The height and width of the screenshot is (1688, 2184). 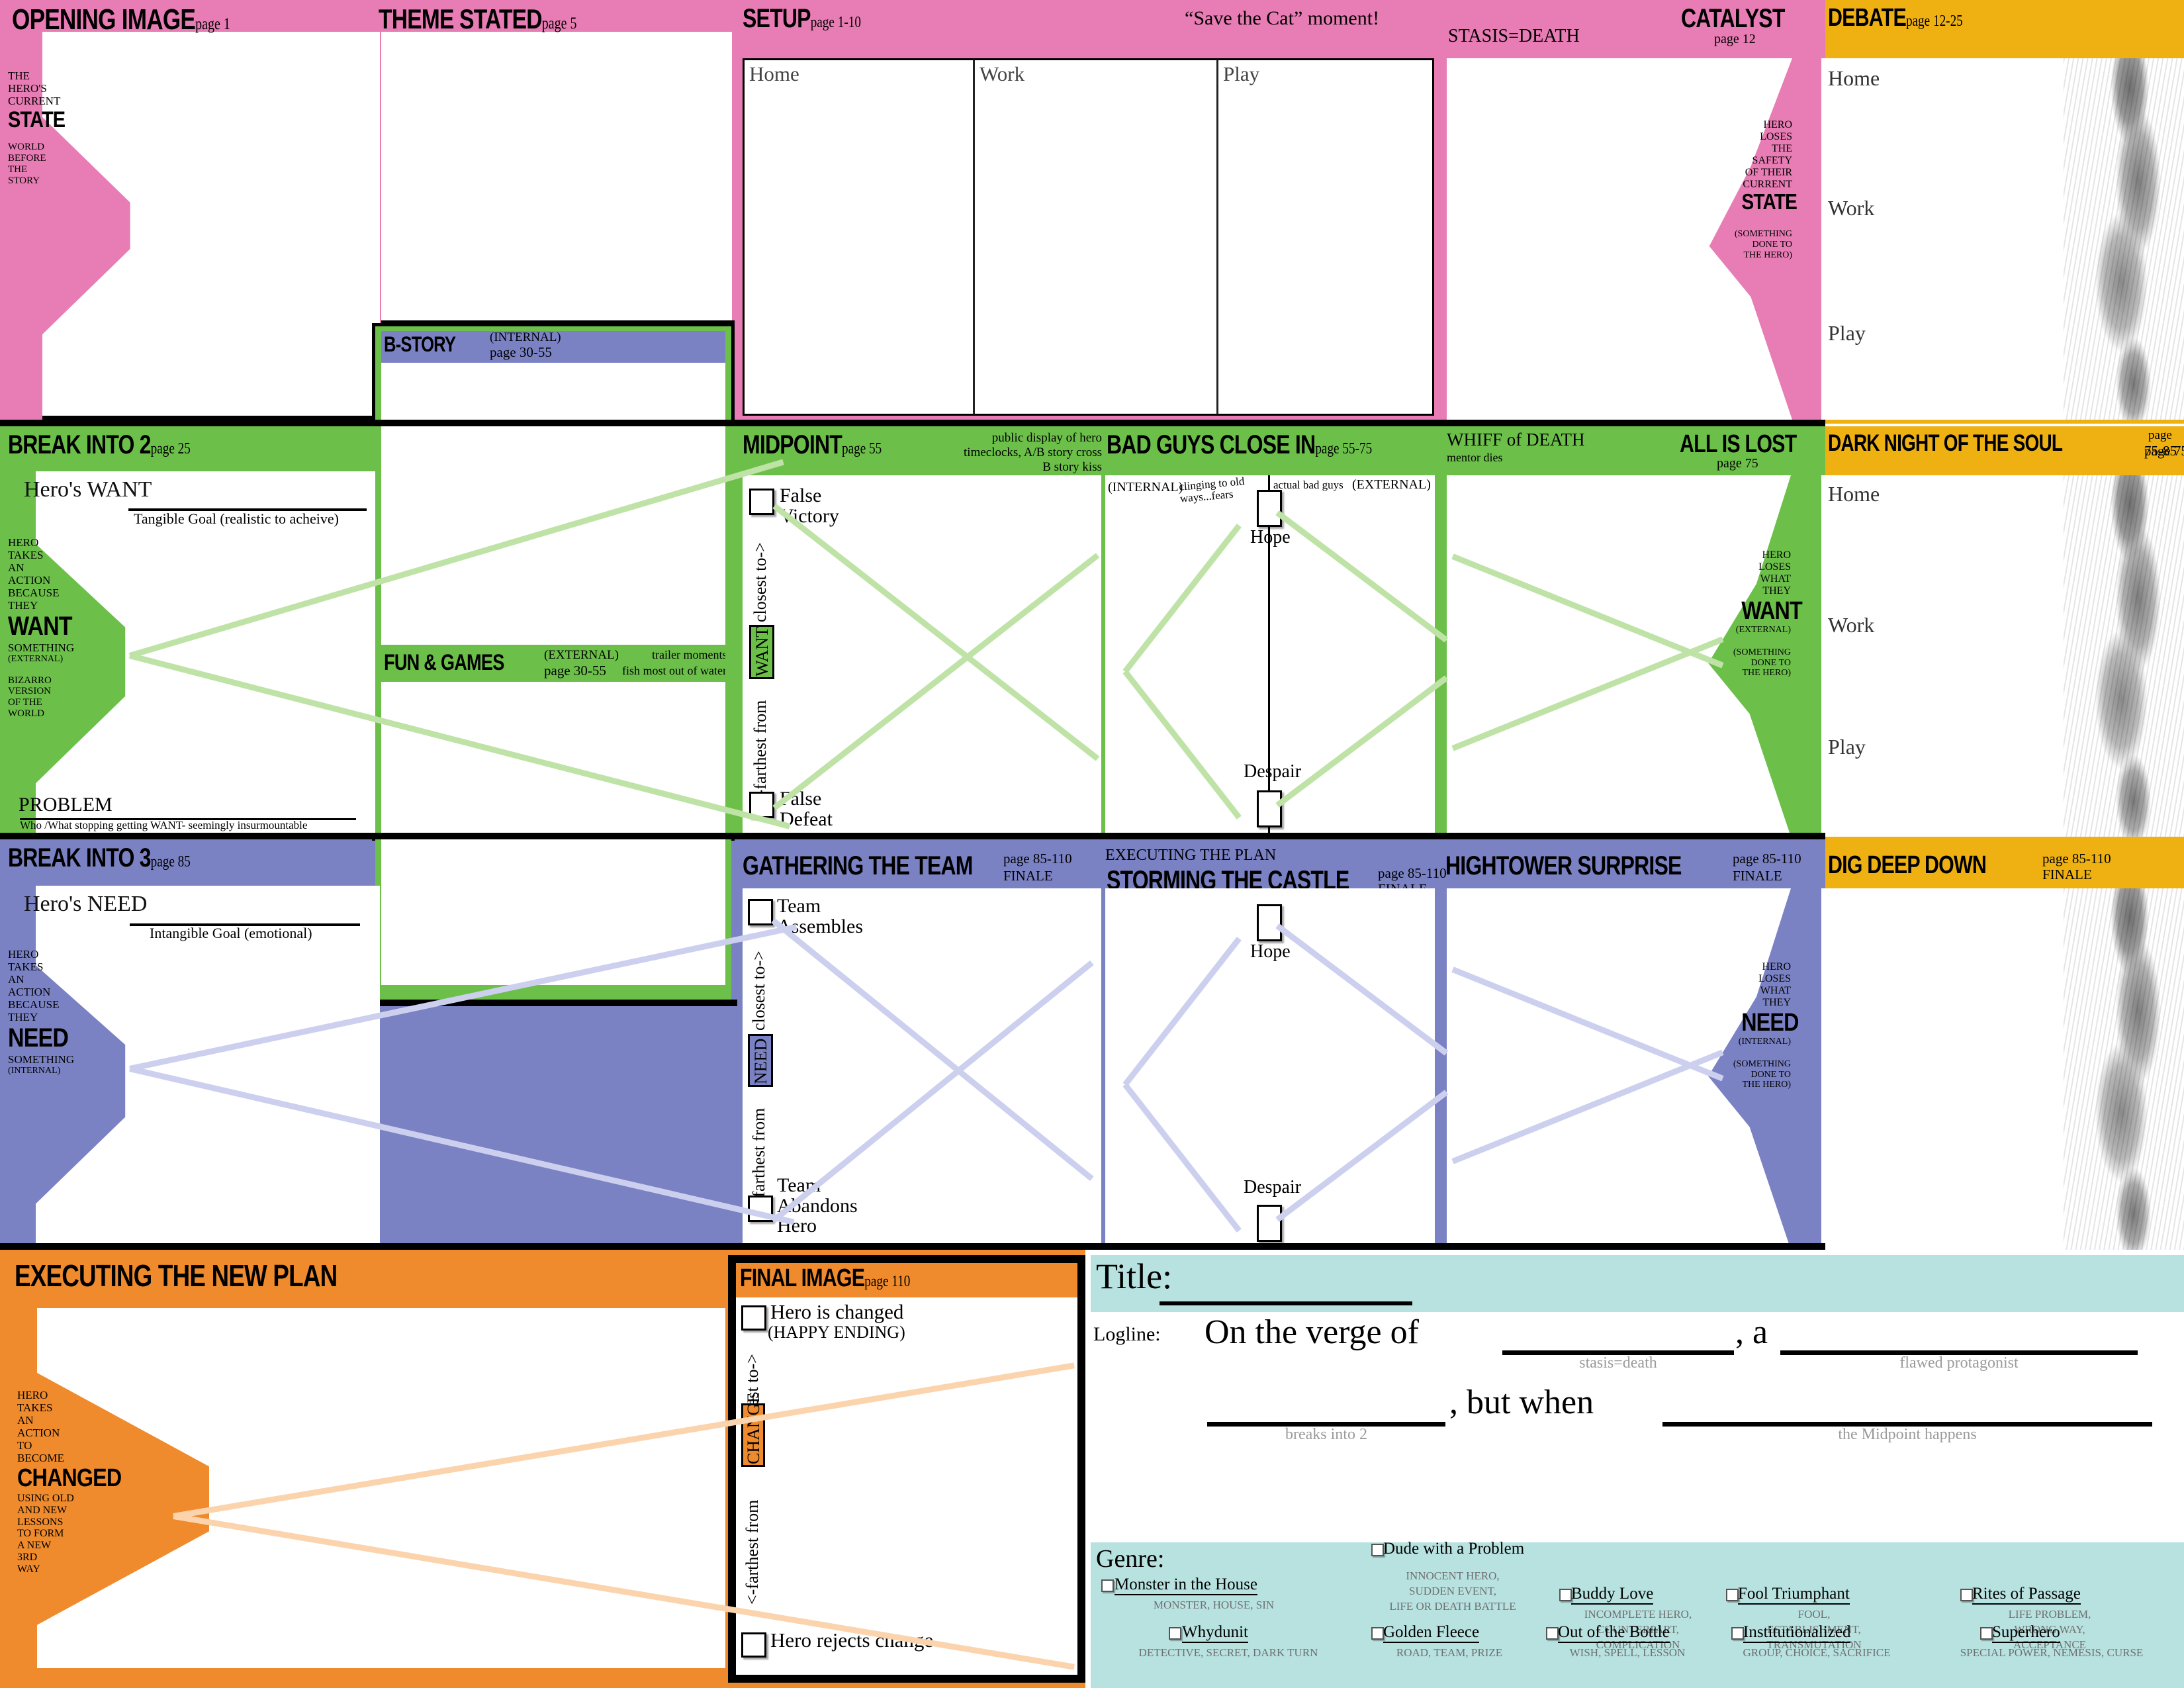 What do you see at coordinates (575, 671) in the screenshot?
I see `fun-games-page: page 30-55` at bounding box center [575, 671].